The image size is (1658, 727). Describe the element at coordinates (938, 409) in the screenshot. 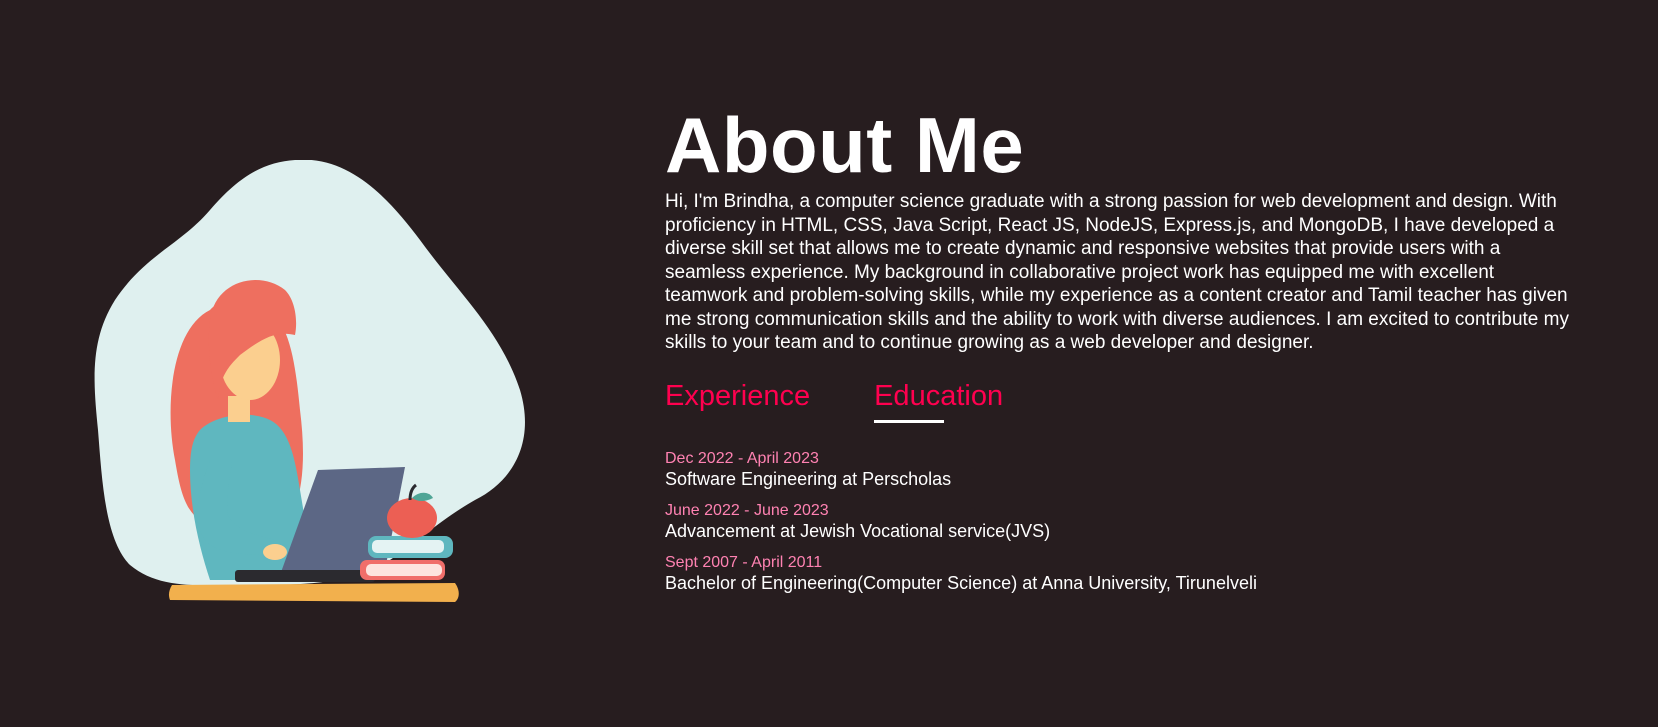

I see `tab-education: Education` at that location.